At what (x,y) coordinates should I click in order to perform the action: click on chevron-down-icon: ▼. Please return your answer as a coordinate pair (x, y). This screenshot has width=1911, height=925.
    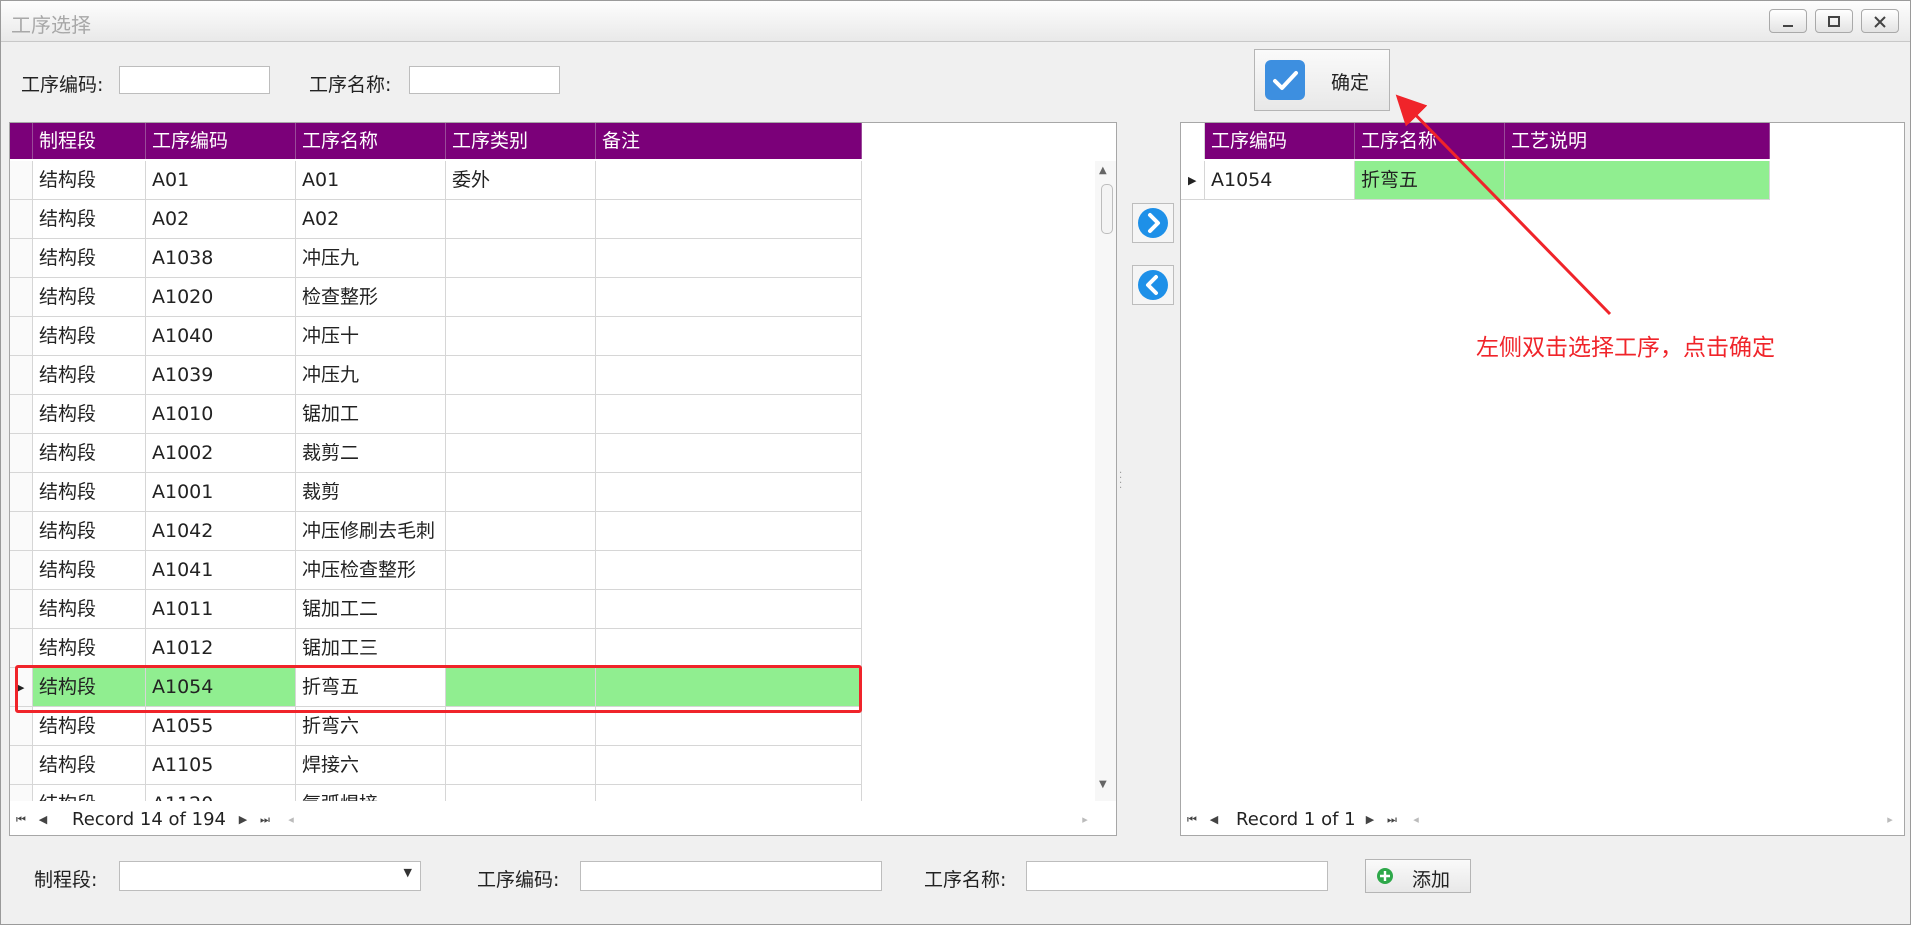
    Looking at the image, I should click on (408, 872).